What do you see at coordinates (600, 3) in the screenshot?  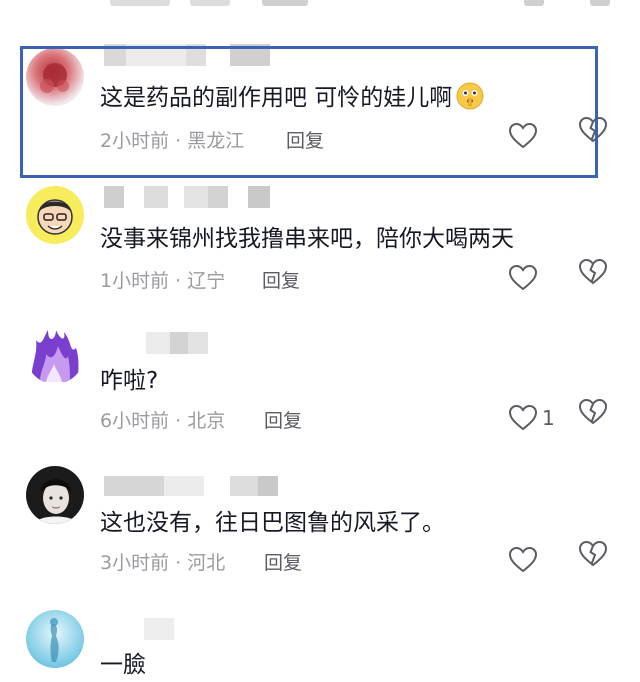 I see `dislike-icon-partial` at bounding box center [600, 3].